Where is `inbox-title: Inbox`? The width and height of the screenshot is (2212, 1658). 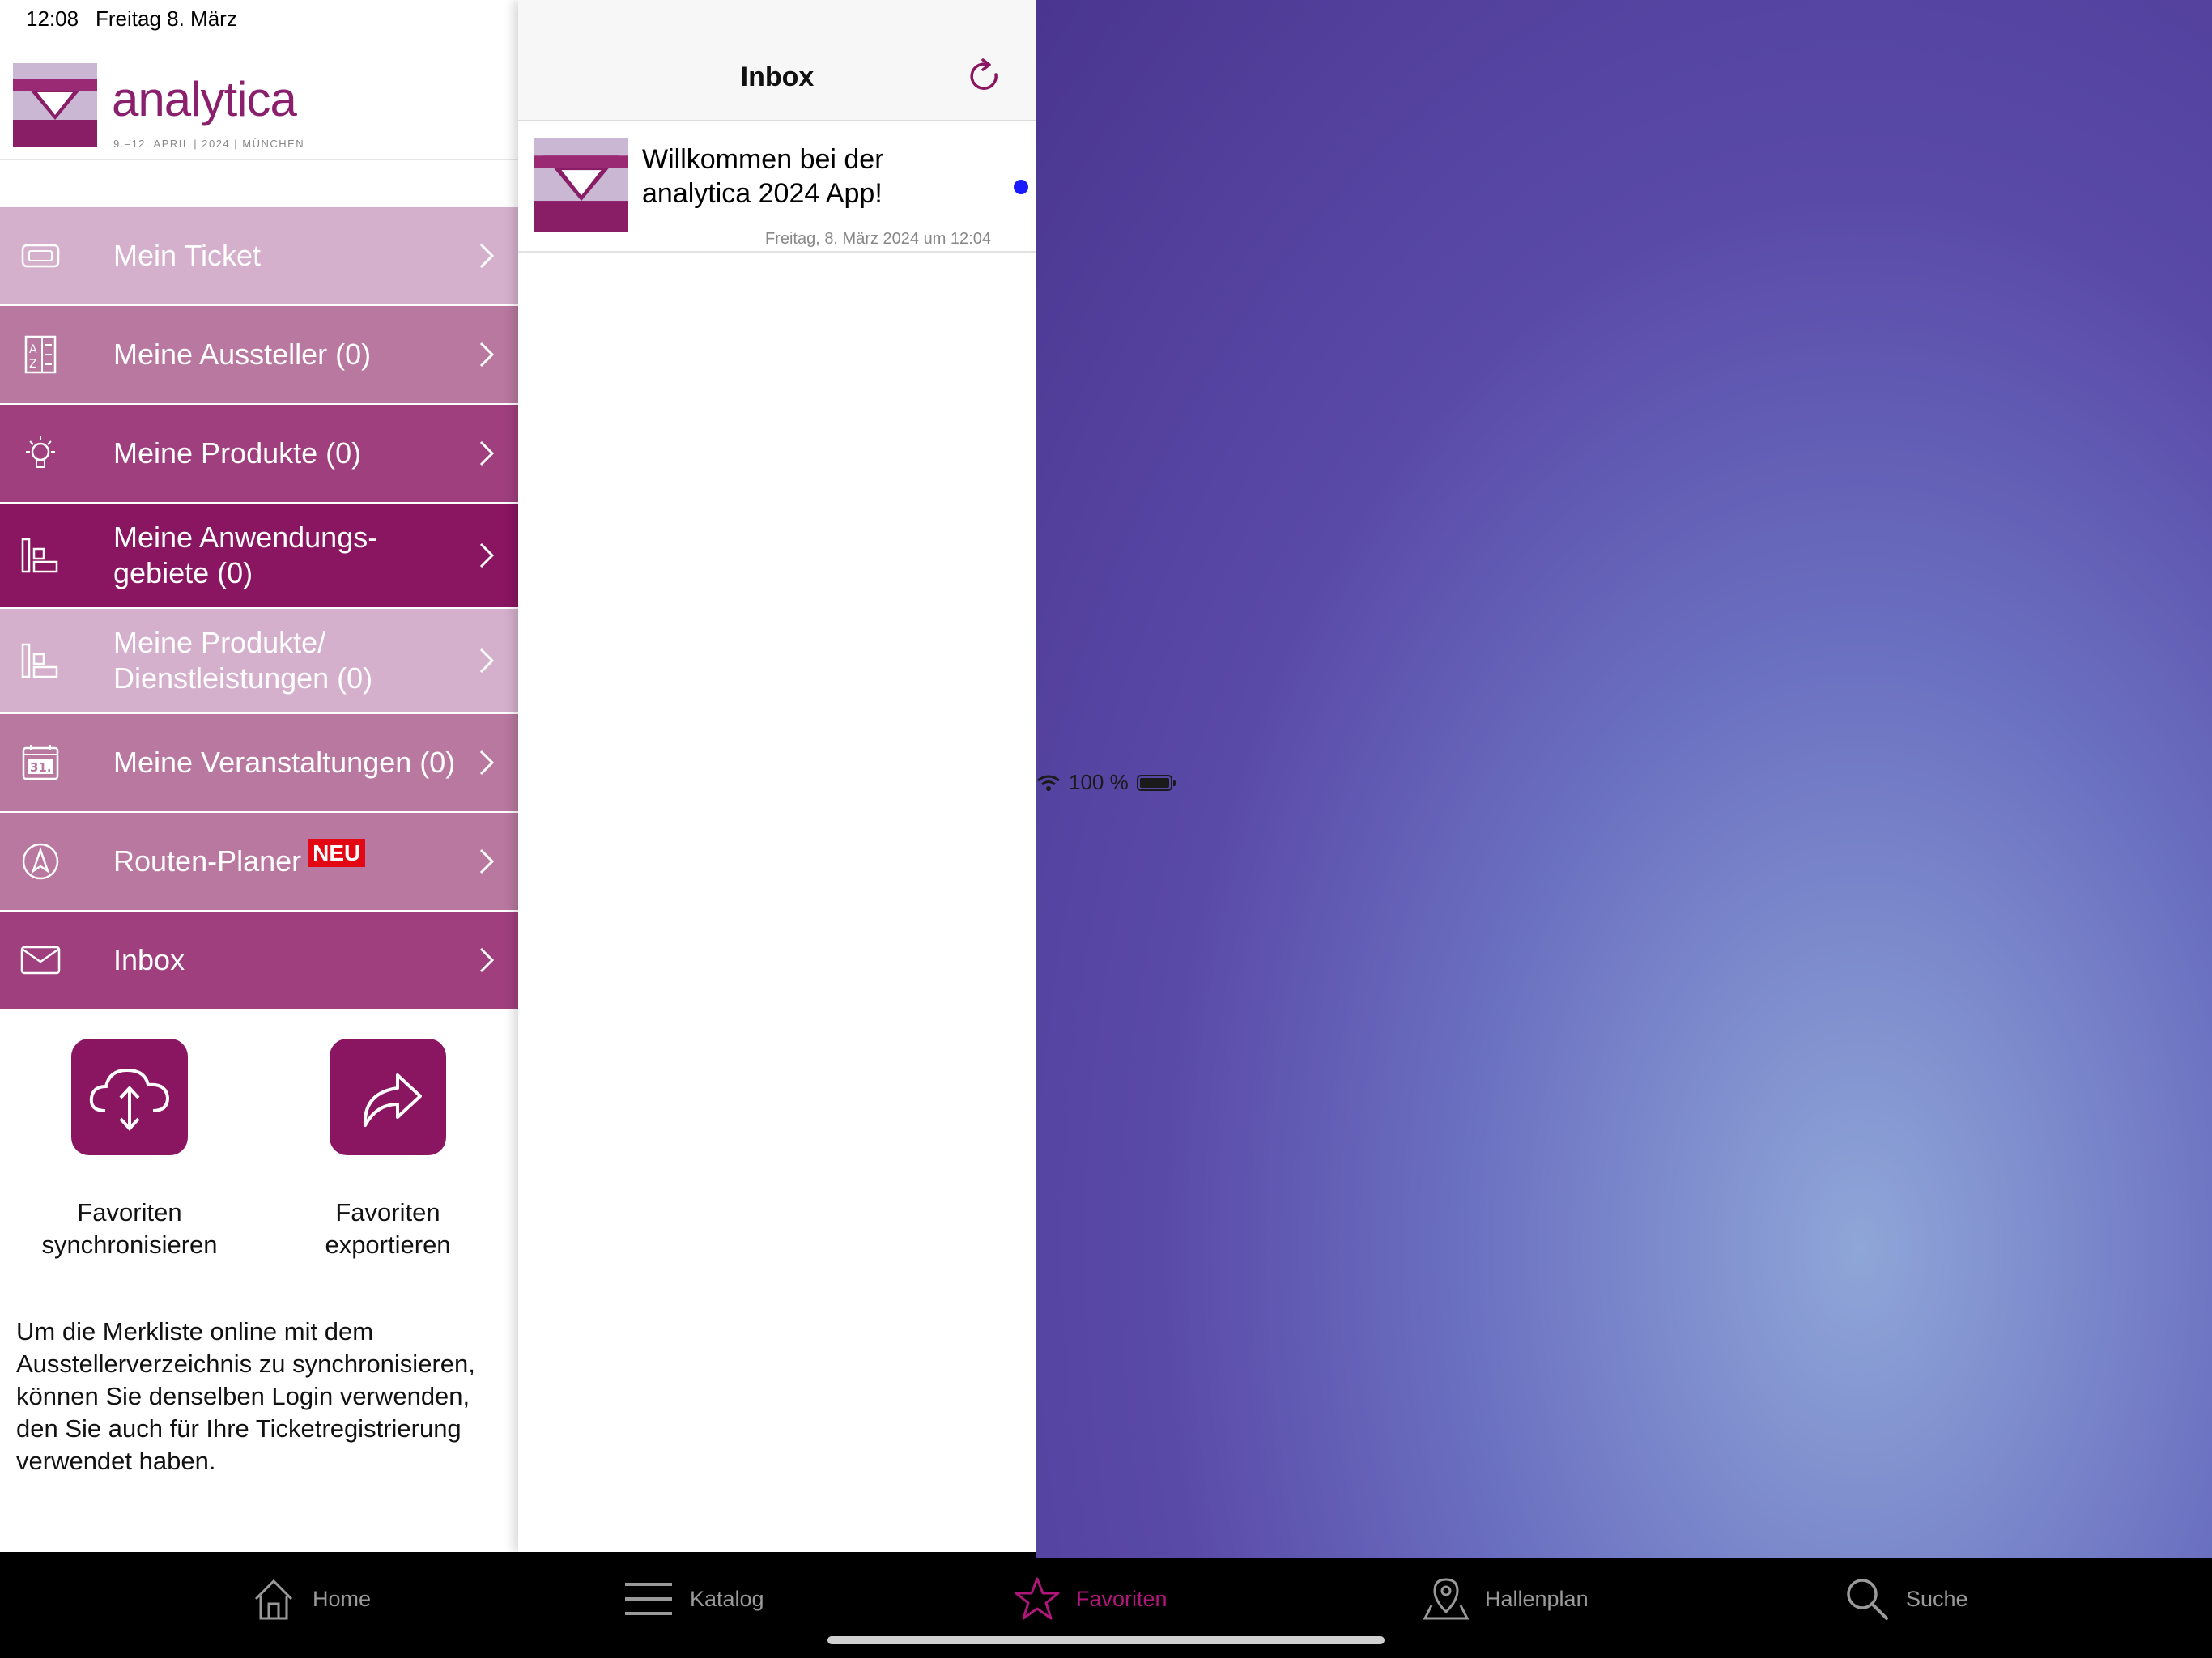 inbox-title: Inbox is located at coordinates (778, 77).